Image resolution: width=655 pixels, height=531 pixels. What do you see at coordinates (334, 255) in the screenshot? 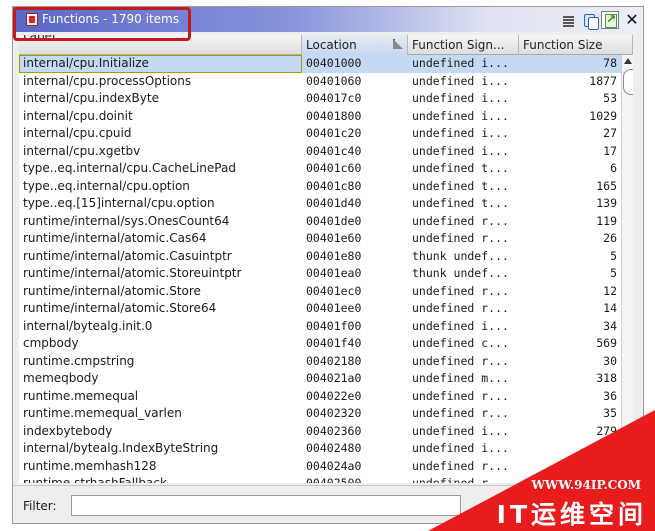
I see `cell-location: 00401e80` at bounding box center [334, 255].